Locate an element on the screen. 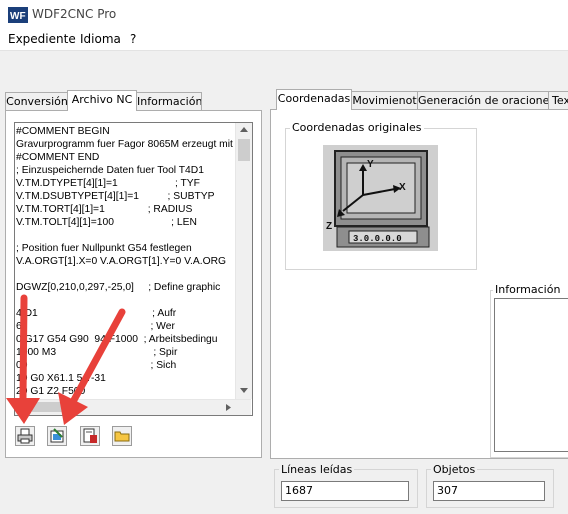 The width and height of the screenshot is (568, 514). axis-x-label: X is located at coordinates (402, 187).